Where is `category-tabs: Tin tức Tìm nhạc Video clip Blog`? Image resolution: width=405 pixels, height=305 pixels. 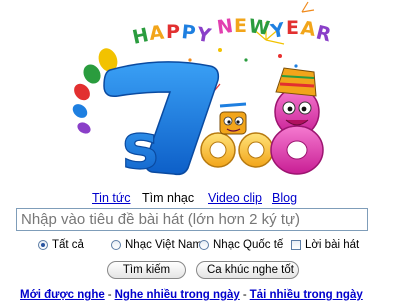
category-tabs: Tin tức Tìm nhạc Video clip Blog is located at coordinates (202, 200).